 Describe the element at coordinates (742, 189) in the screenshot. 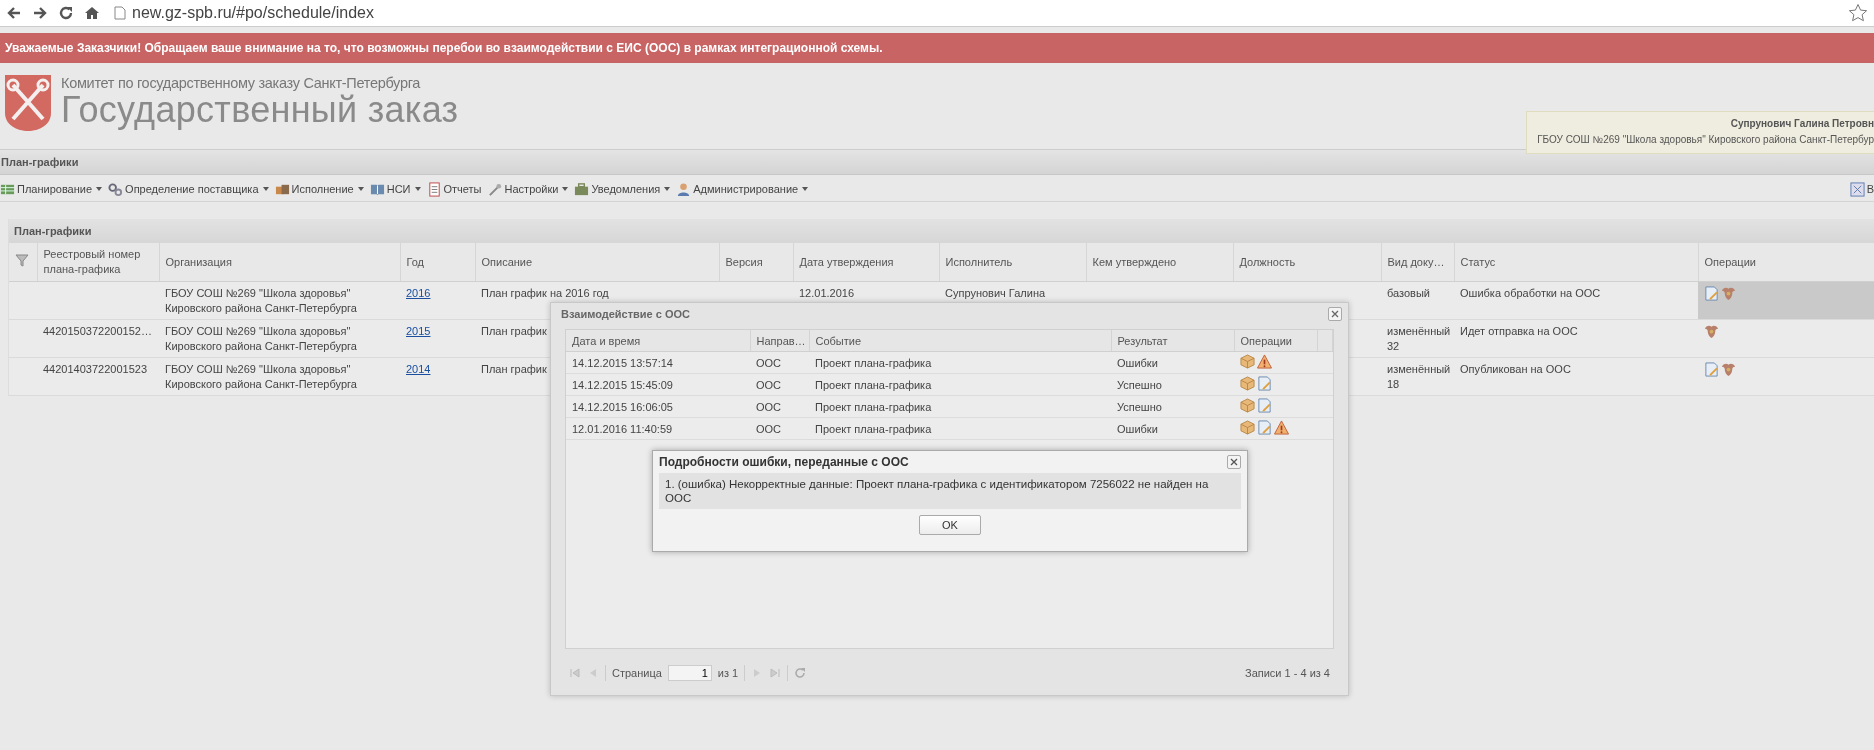

I see `menu-item: Администрирование` at that location.